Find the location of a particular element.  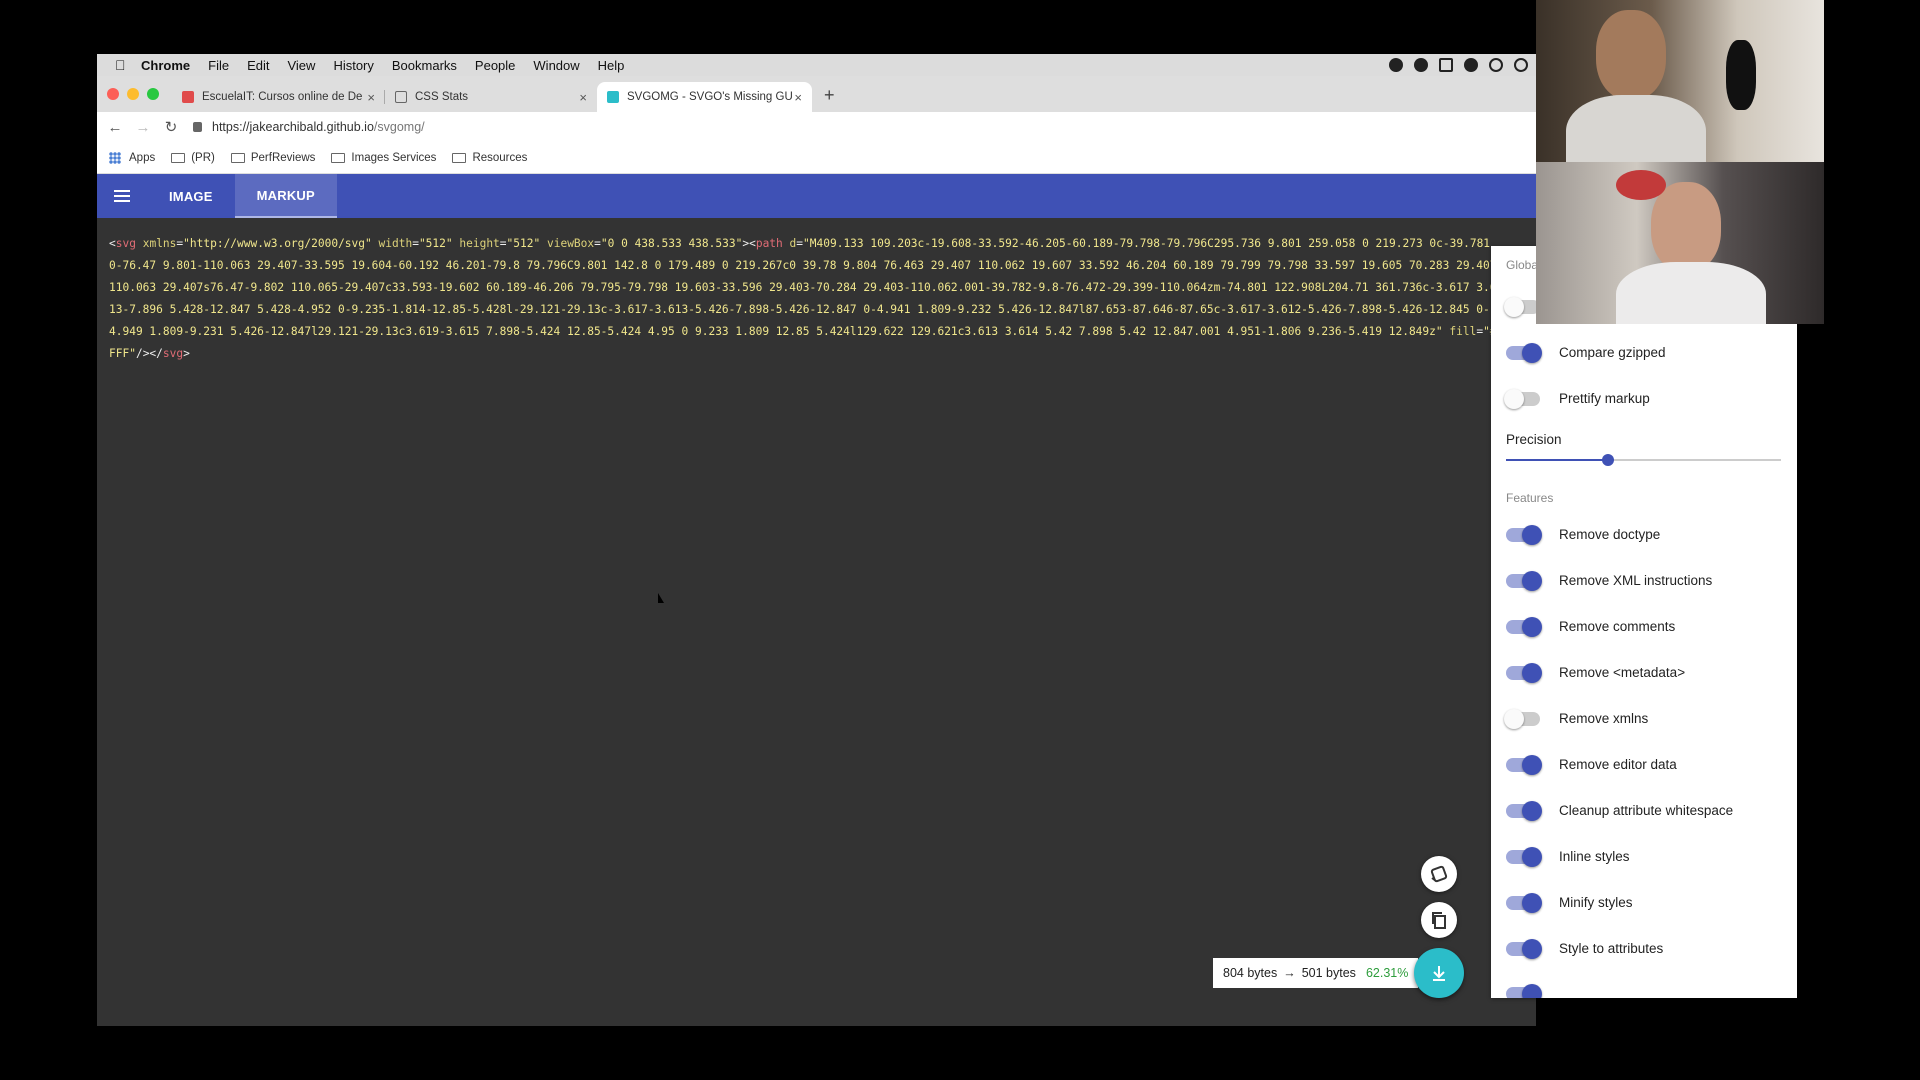

bookmark-perfreviews: PerfReviews is located at coordinates (273, 157).